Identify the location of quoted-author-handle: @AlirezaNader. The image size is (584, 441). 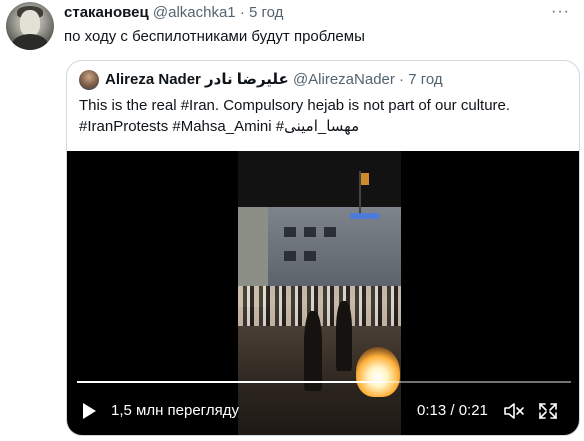
(343, 79).